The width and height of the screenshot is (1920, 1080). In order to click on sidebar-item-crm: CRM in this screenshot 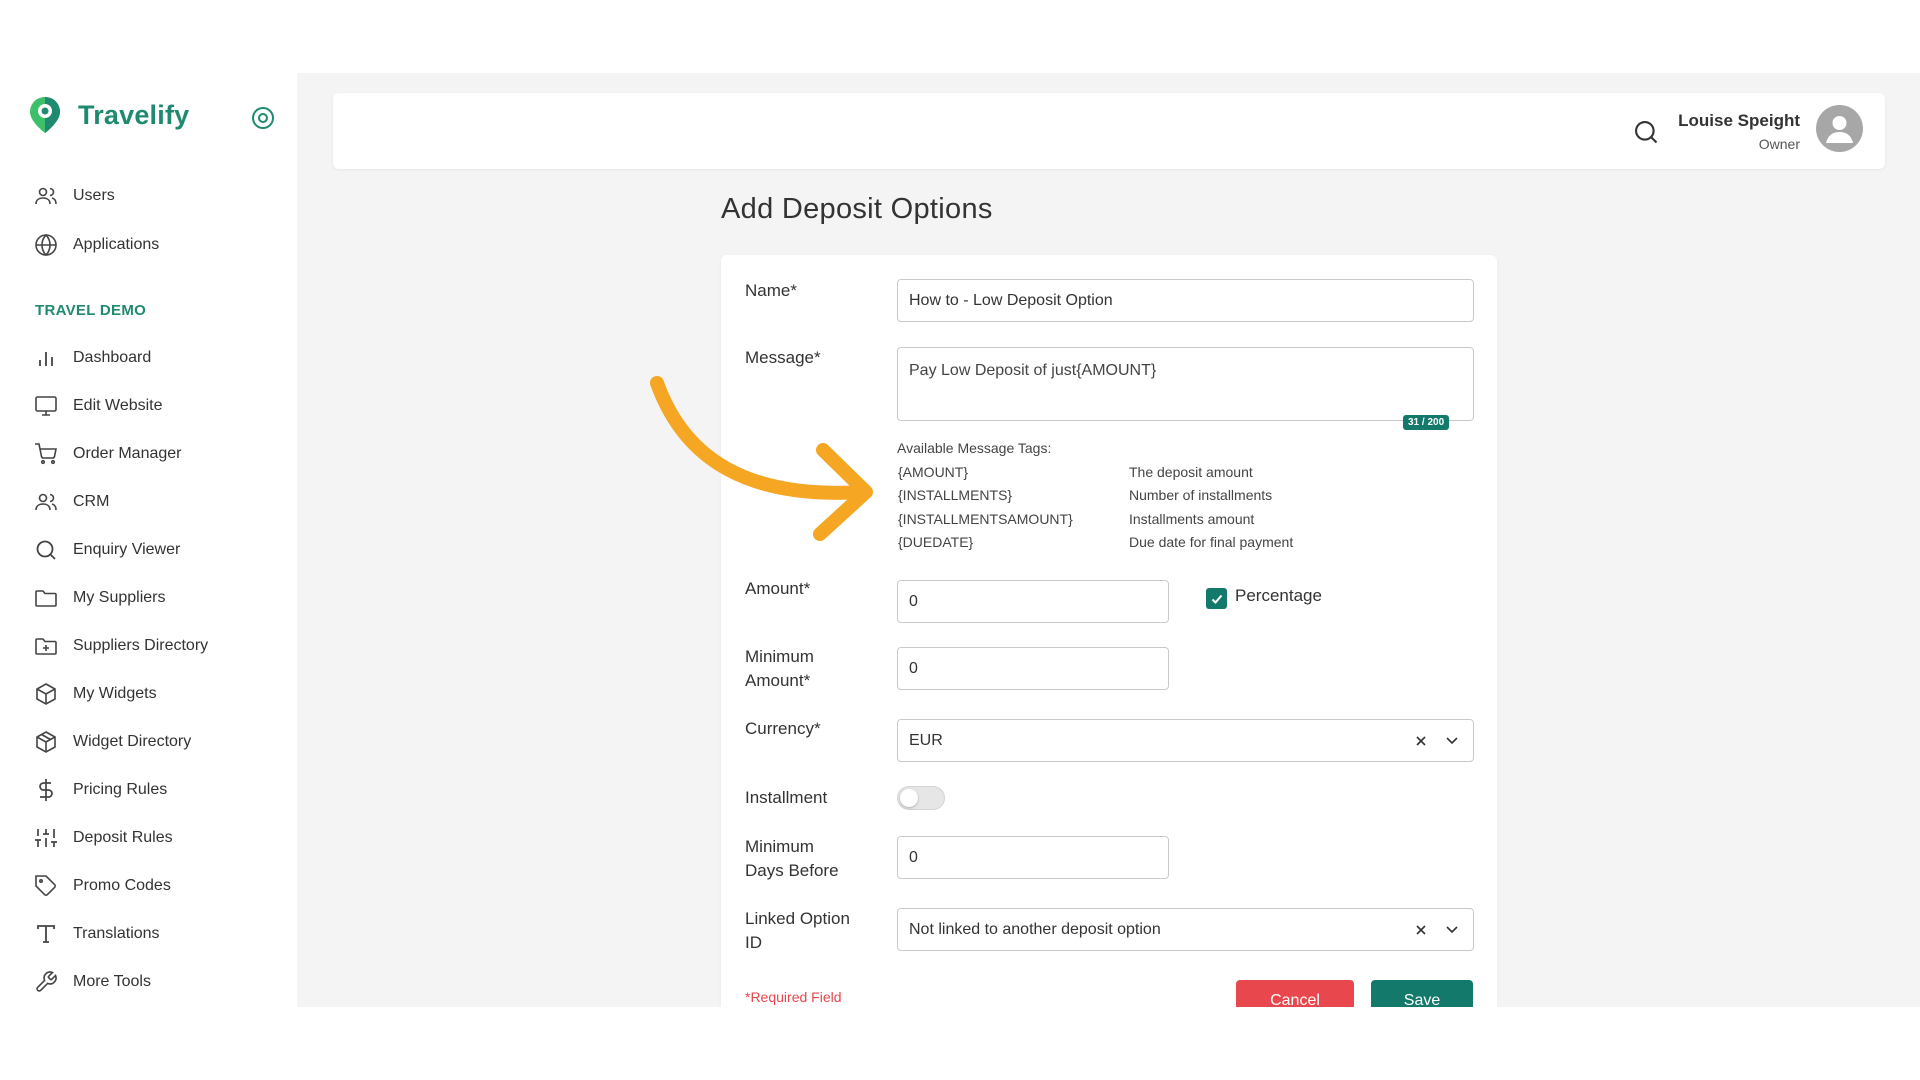, I will do `click(71, 502)`.